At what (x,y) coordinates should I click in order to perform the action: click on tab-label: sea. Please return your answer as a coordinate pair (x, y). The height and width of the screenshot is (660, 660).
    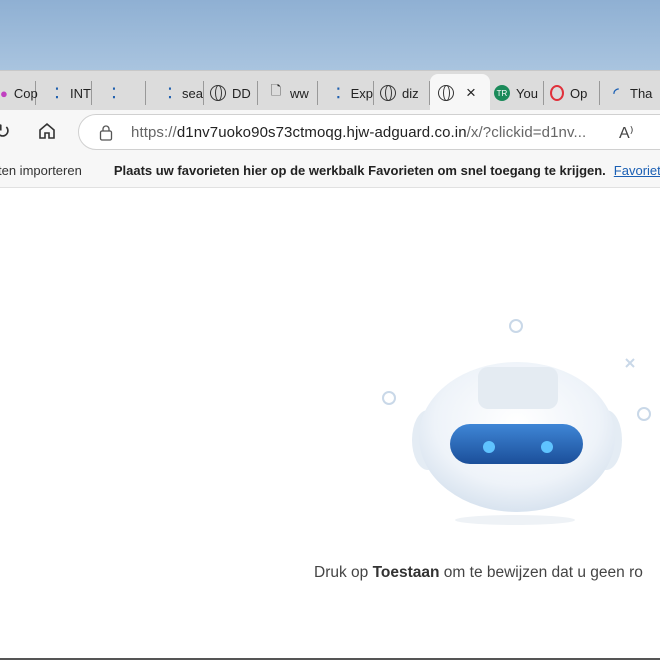
    Looking at the image, I should click on (192, 93).